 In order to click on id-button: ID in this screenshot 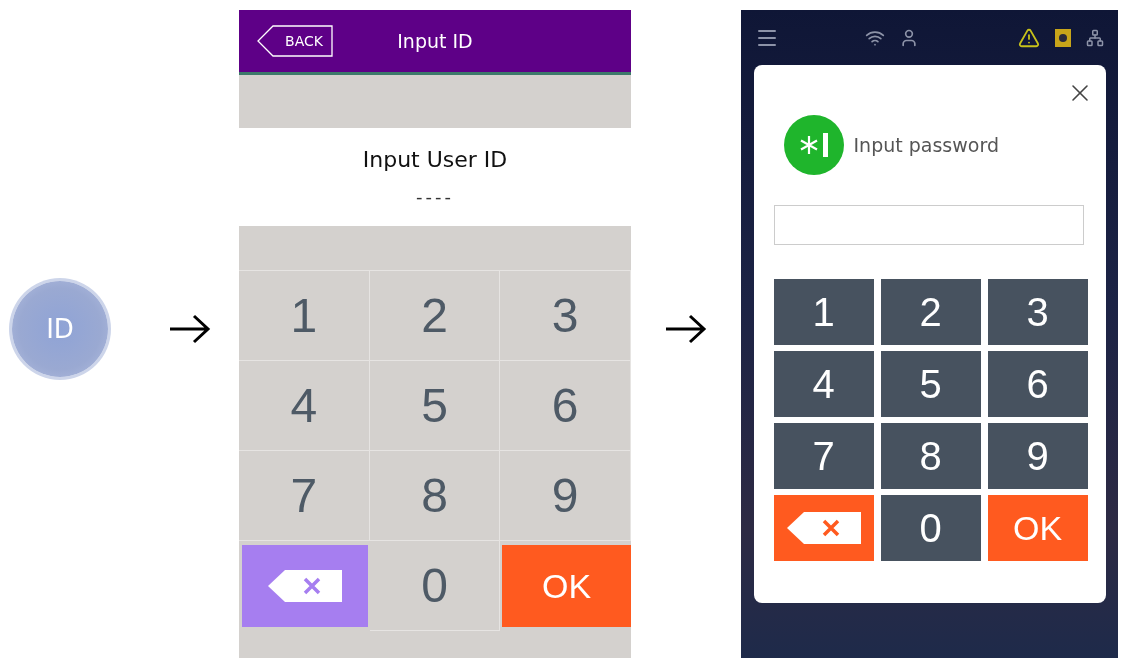, I will do `click(60, 329)`.